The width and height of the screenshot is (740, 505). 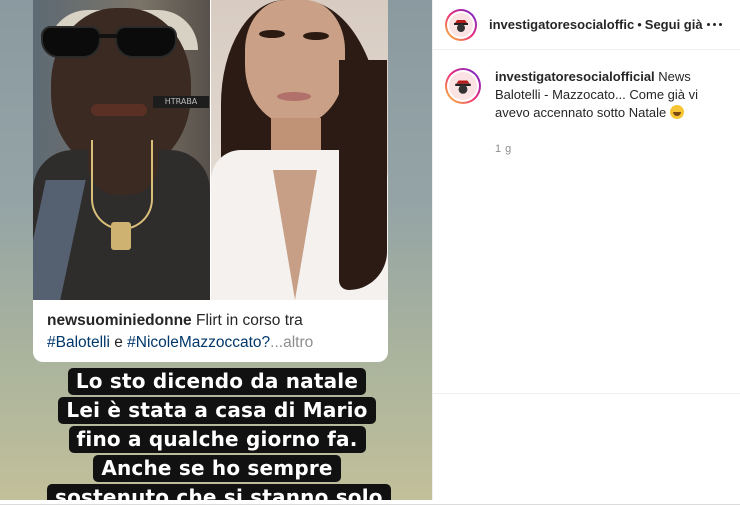 What do you see at coordinates (714, 24) in the screenshot?
I see `more-options-icon` at bounding box center [714, 24].